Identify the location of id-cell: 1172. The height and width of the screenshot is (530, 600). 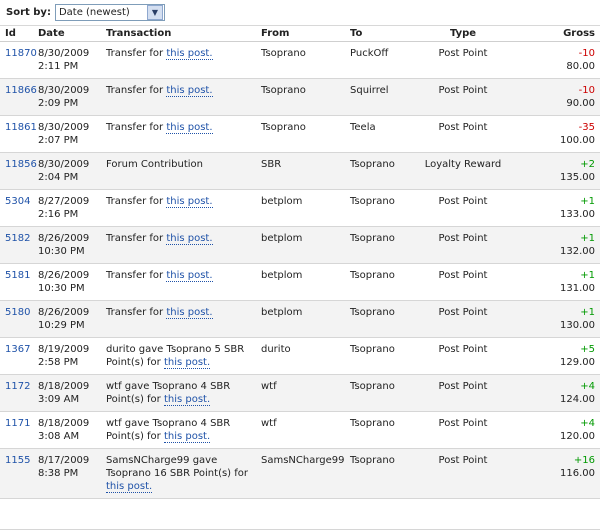
(19, 393).